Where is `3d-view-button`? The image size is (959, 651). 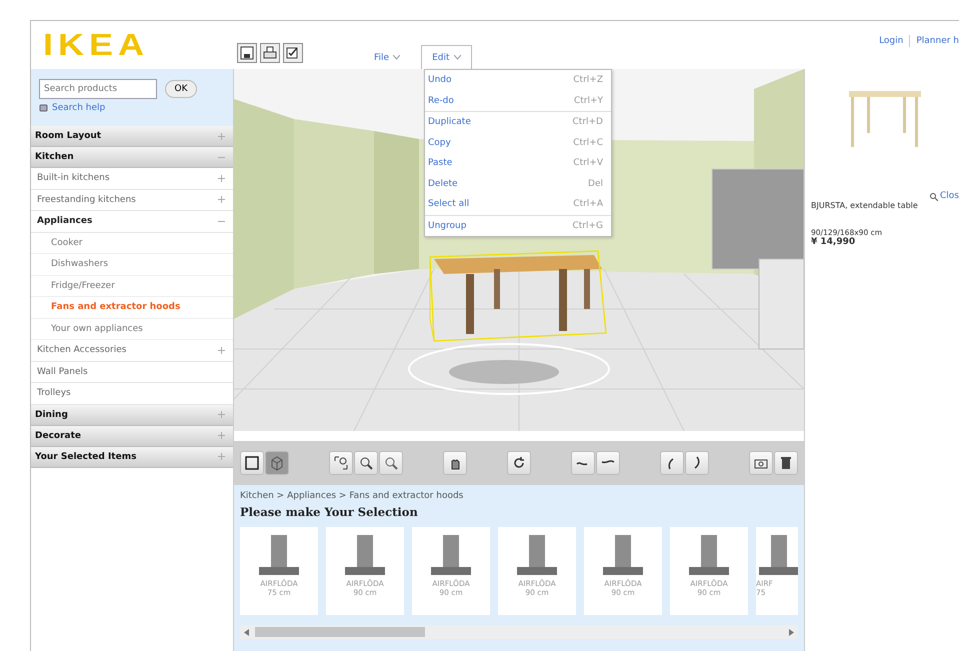 3d-view-button is located at coordinates (277, 463).